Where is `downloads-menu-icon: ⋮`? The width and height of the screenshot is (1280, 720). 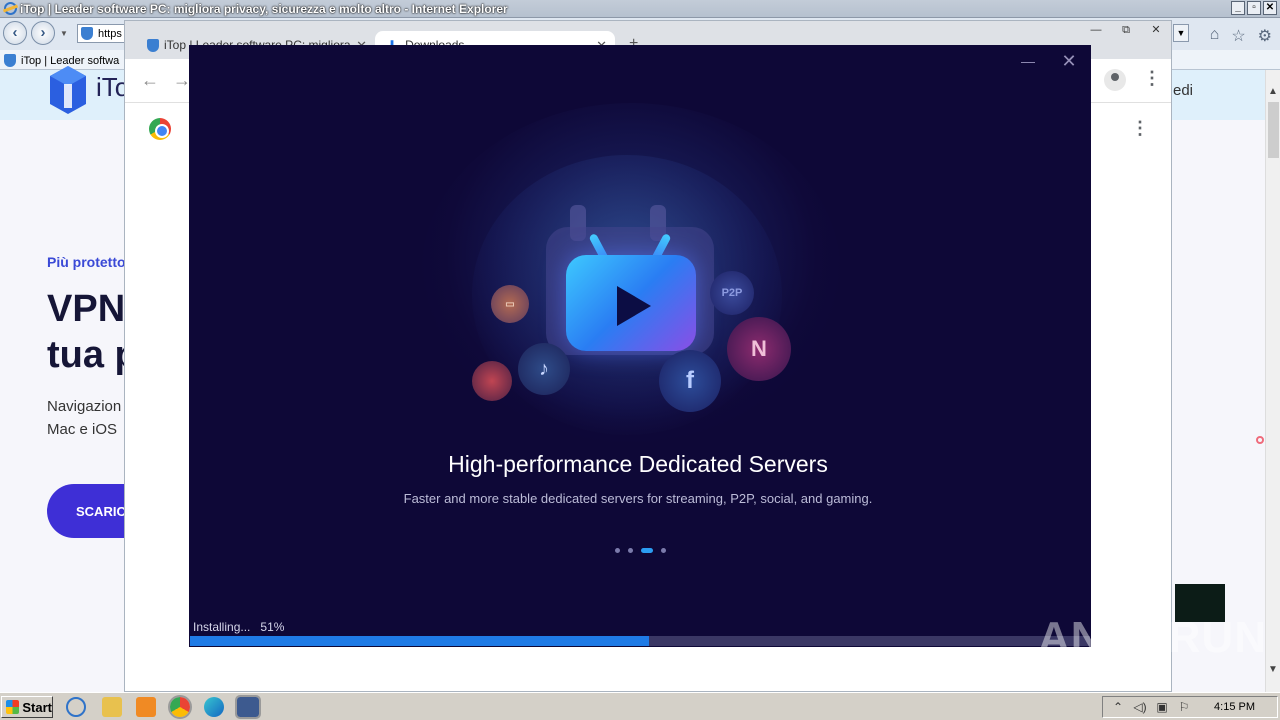
downloads-menu-icon: ⋮ is located at coordinates (1140, 128).